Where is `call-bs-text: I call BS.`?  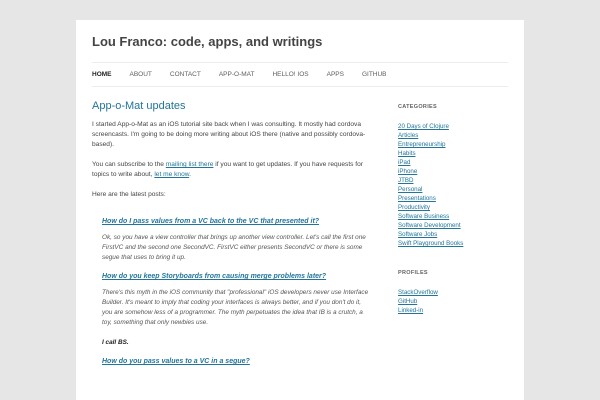
call-bs-text: I call BS. is located at coordinates (115, 342).